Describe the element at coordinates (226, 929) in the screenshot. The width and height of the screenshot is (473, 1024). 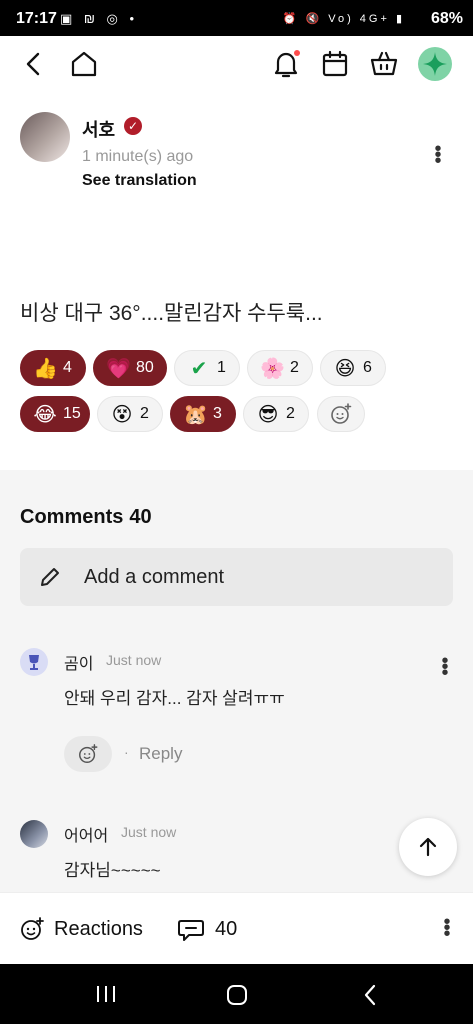
I see `comments-count-label: 40` at that location.